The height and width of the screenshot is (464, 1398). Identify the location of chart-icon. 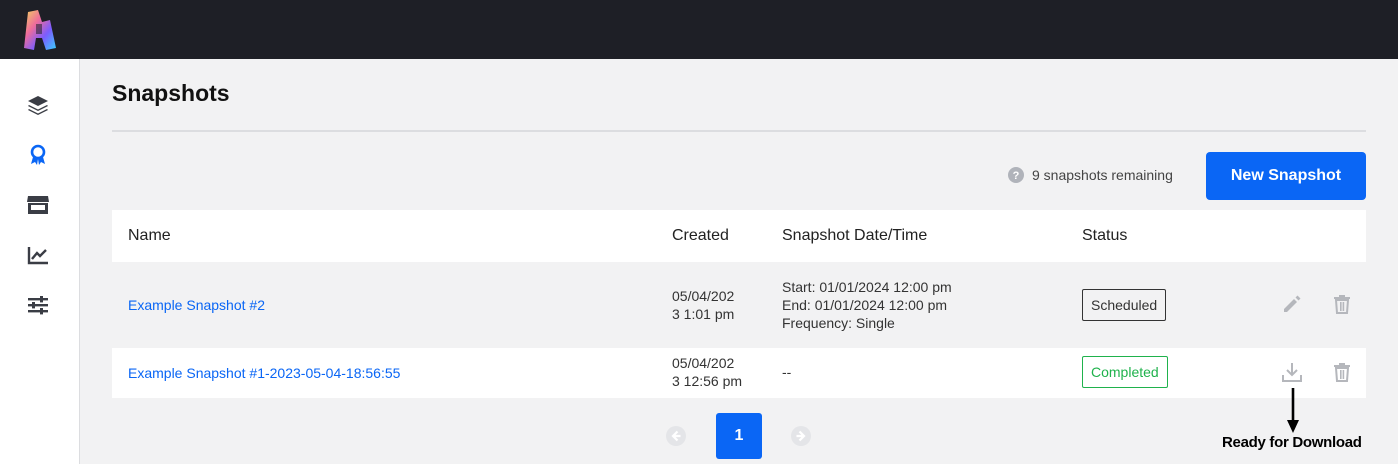
(37, 256).